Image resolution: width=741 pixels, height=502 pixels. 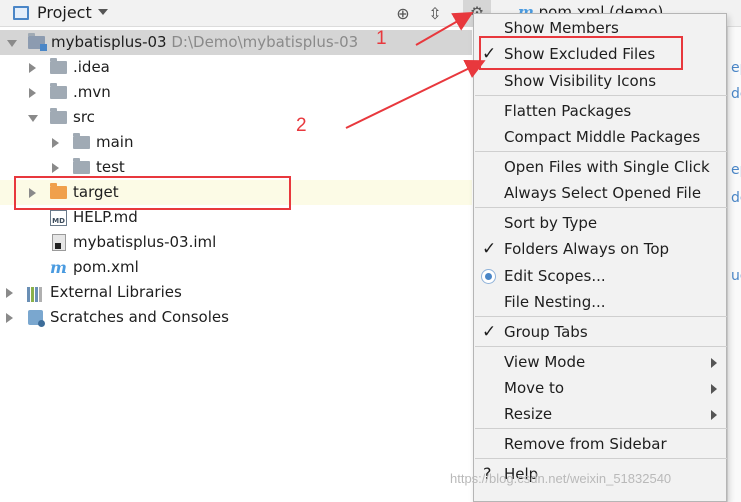 I want to click on tree-item-pom: m pom.xml, so click(x=236, y=267).